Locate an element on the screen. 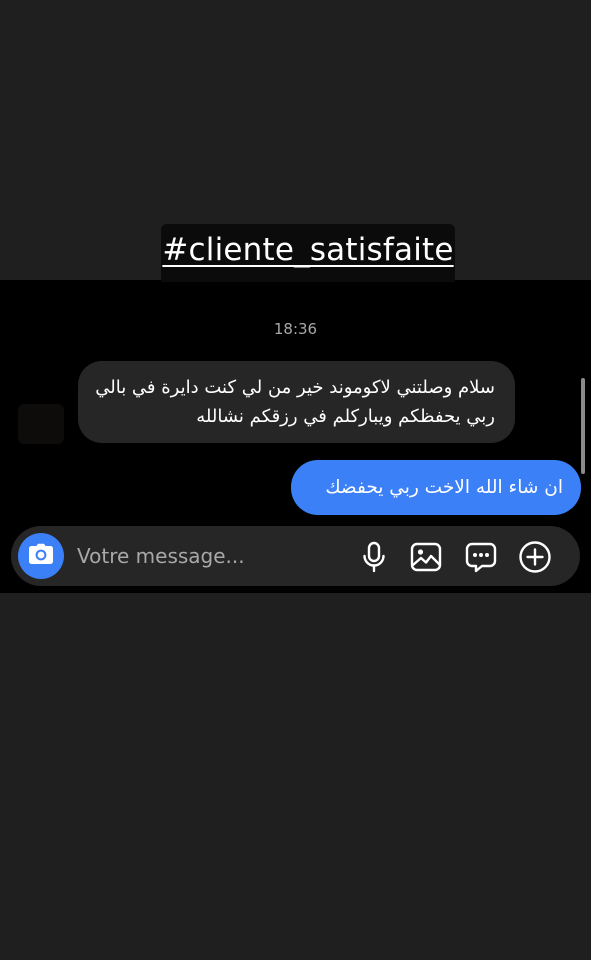  outgoing-message-bubble: ان شاء الله الاخت ربي يحفضك is located at coordinates (436, 487).